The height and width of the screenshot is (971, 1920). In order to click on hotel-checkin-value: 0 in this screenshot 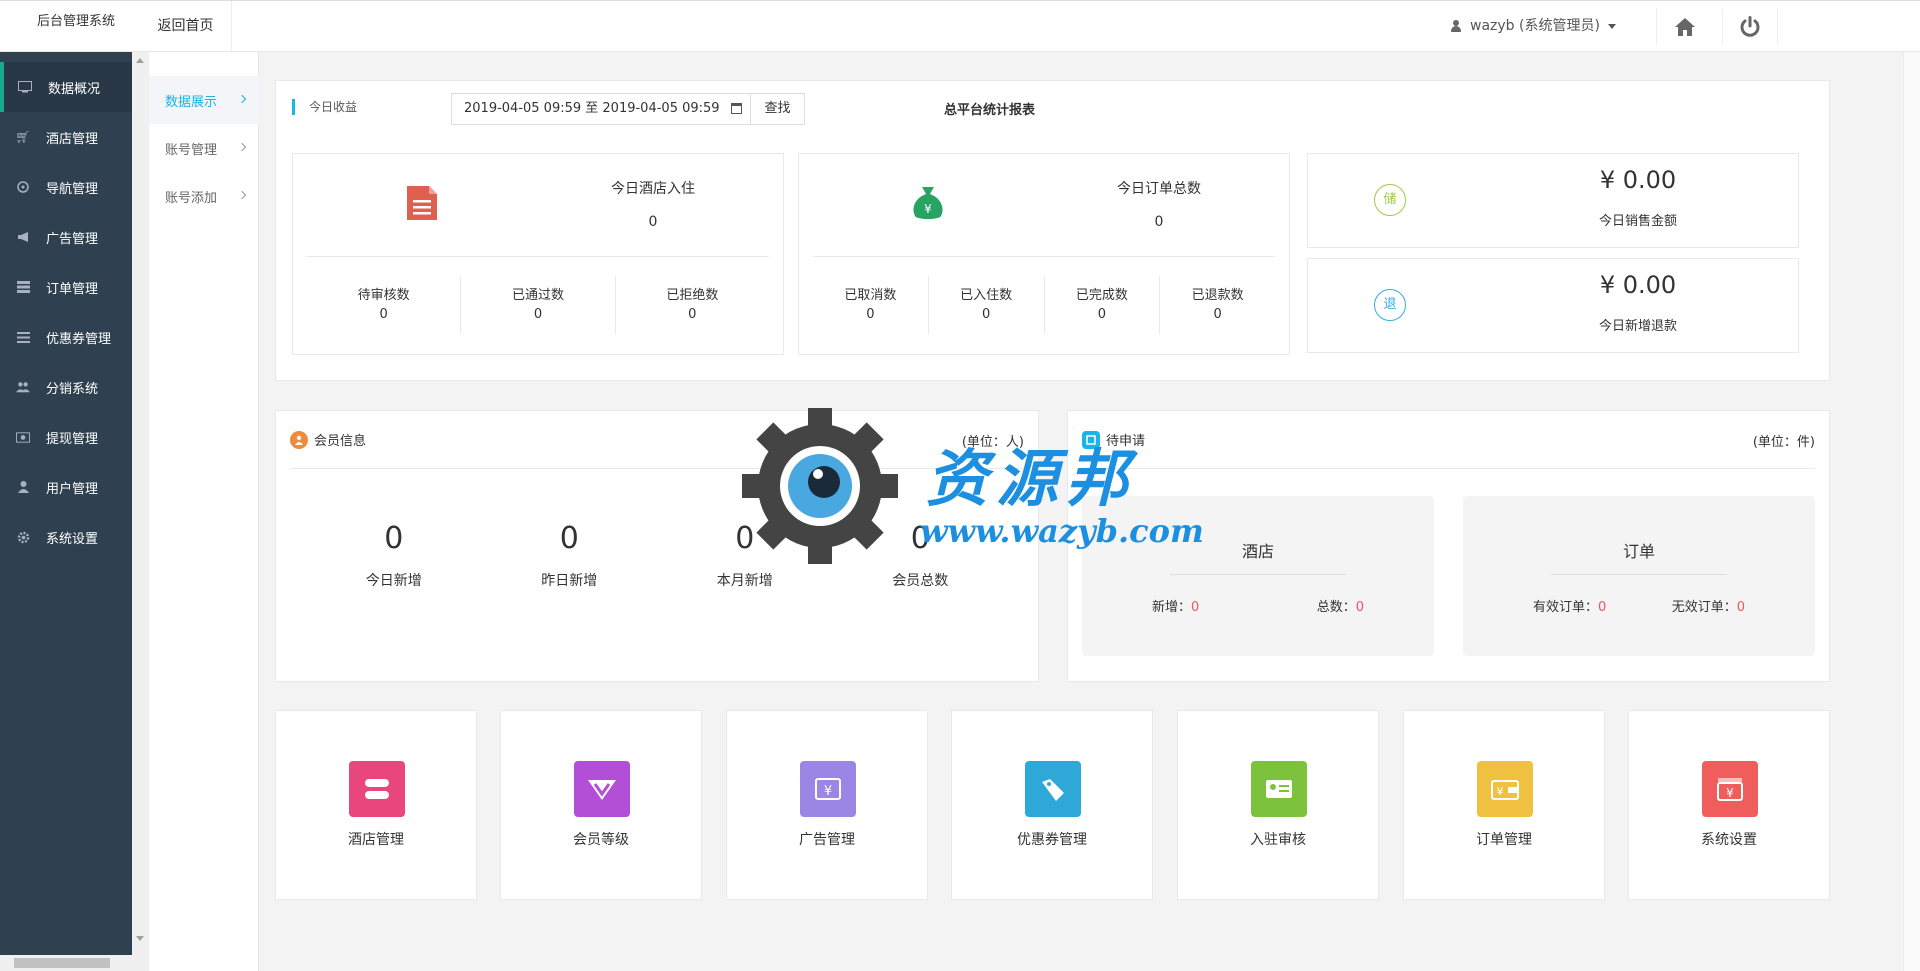, I will do `click(653, 222)`.